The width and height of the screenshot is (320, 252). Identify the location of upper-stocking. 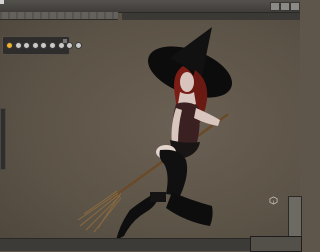
(173, 172).